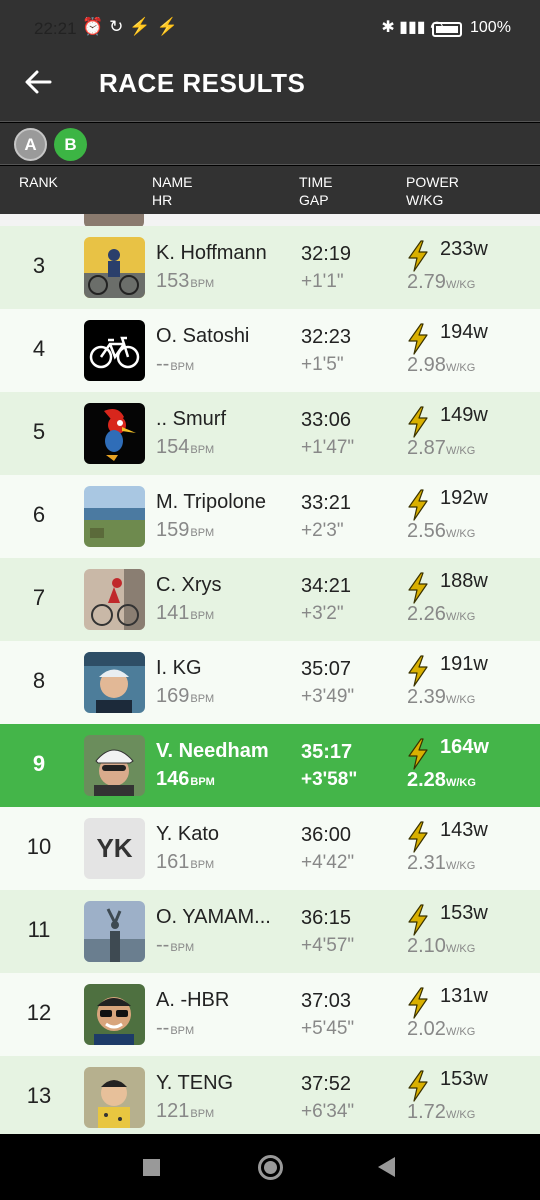 This screenshot has height=1200, width=540. What do you see at coordinates (270, 1167) in the screenshot?
I see `home-button` at bounding box center [270, 1167].